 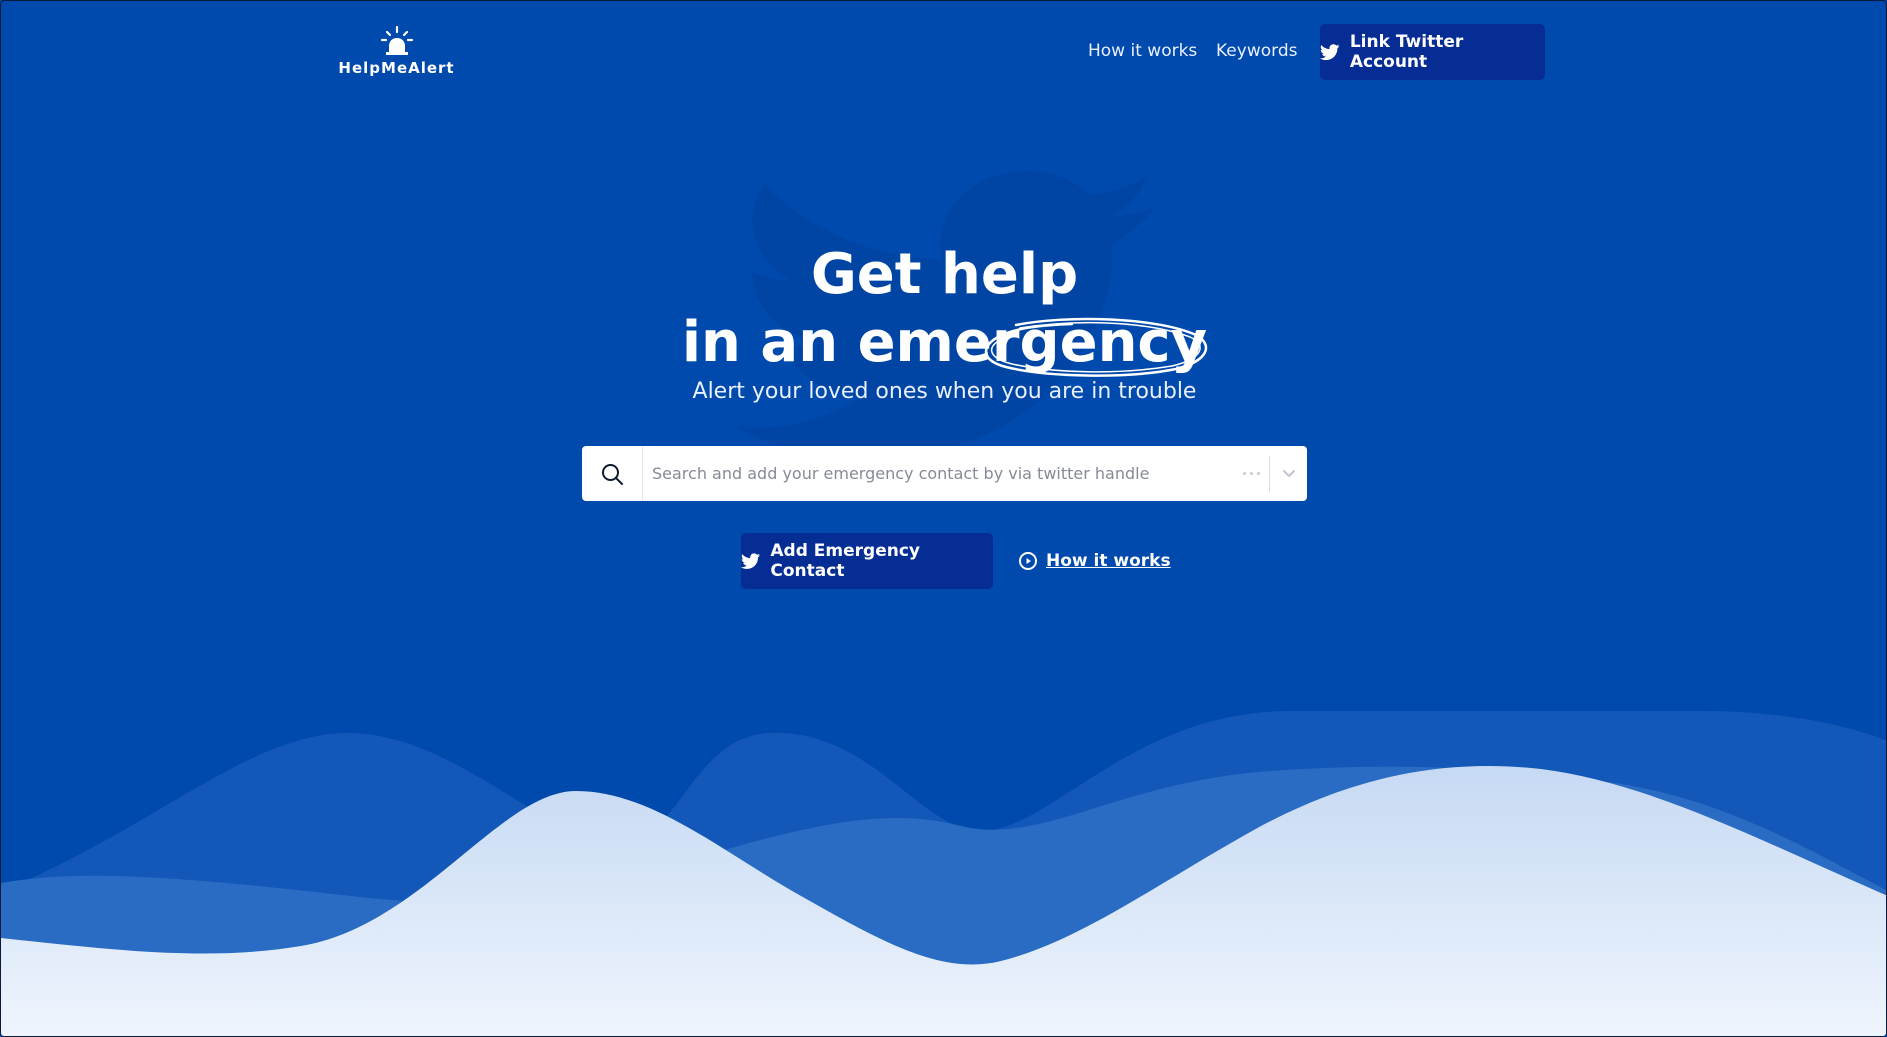 What do you see at coordinates (1096, 347) in the screenshot?
I see `scribble-circle-decoration` at bounding box center [1096, 347].